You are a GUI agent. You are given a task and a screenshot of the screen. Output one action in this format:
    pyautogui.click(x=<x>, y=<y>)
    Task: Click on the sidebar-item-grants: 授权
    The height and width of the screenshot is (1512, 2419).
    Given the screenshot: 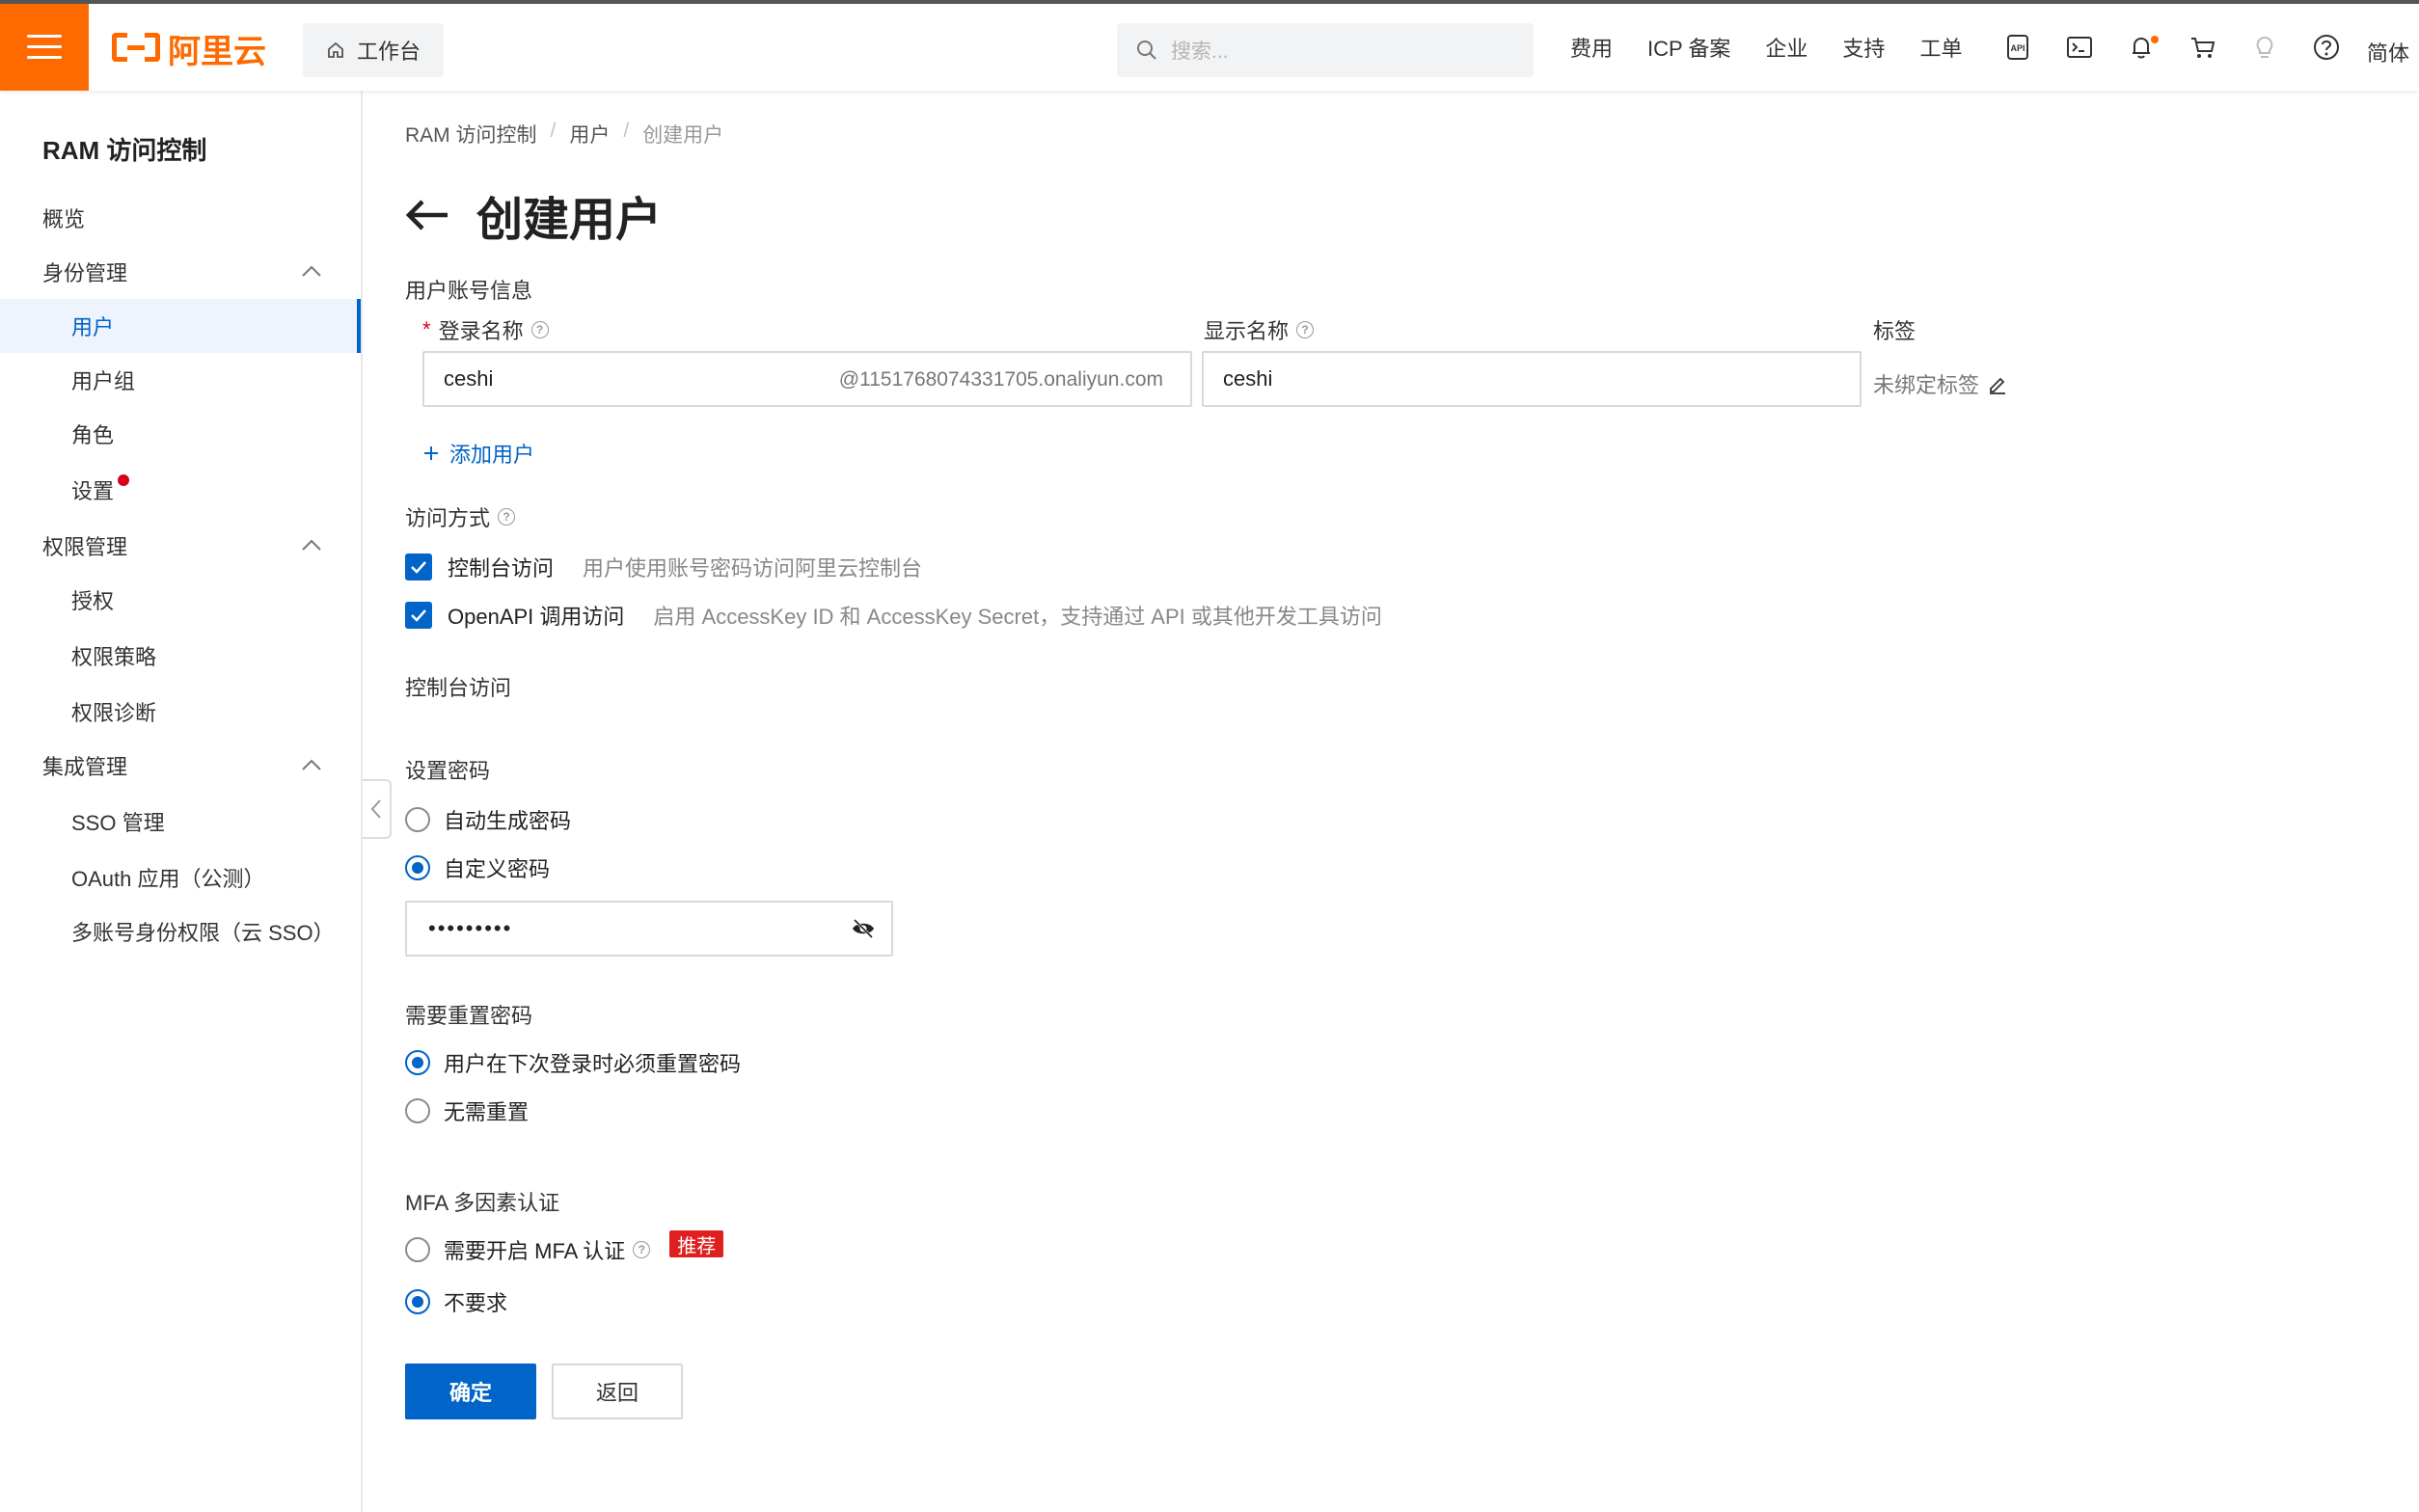 What is the action you would take?
    pyautogui.click(x=181, y=600)
    